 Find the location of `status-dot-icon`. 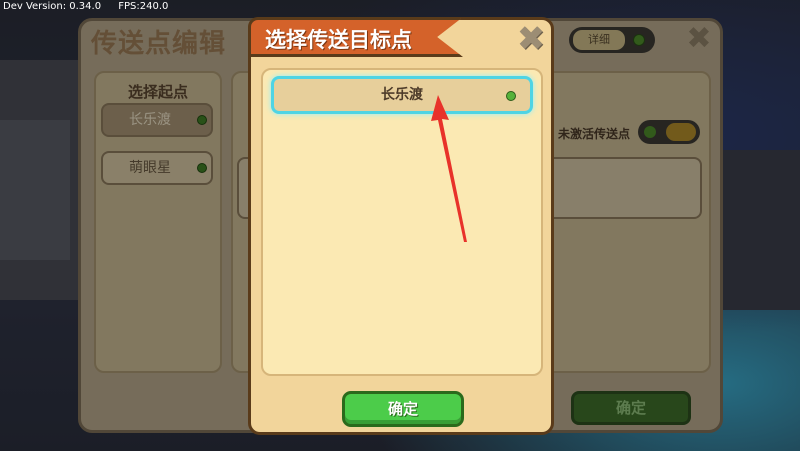

status-dot-icon is located at coordinates (511, 96).